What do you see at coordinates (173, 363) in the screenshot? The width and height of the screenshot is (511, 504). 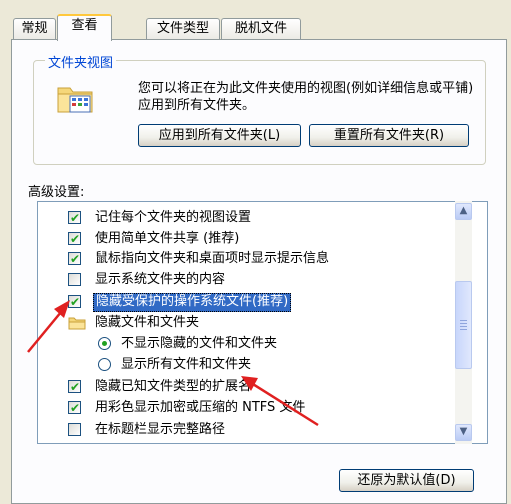 I see `annotation-arrows` at bounding box center [173, 363].